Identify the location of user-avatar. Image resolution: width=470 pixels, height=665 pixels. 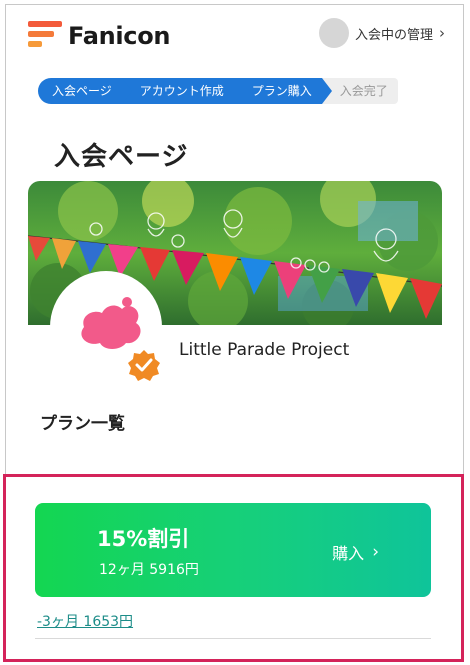
(333, 33).